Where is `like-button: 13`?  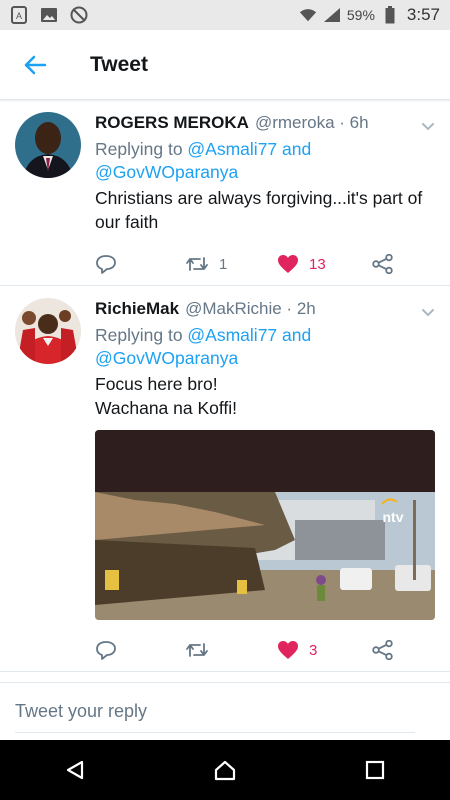
like-button: 13 is located at coordinates (324, 264).